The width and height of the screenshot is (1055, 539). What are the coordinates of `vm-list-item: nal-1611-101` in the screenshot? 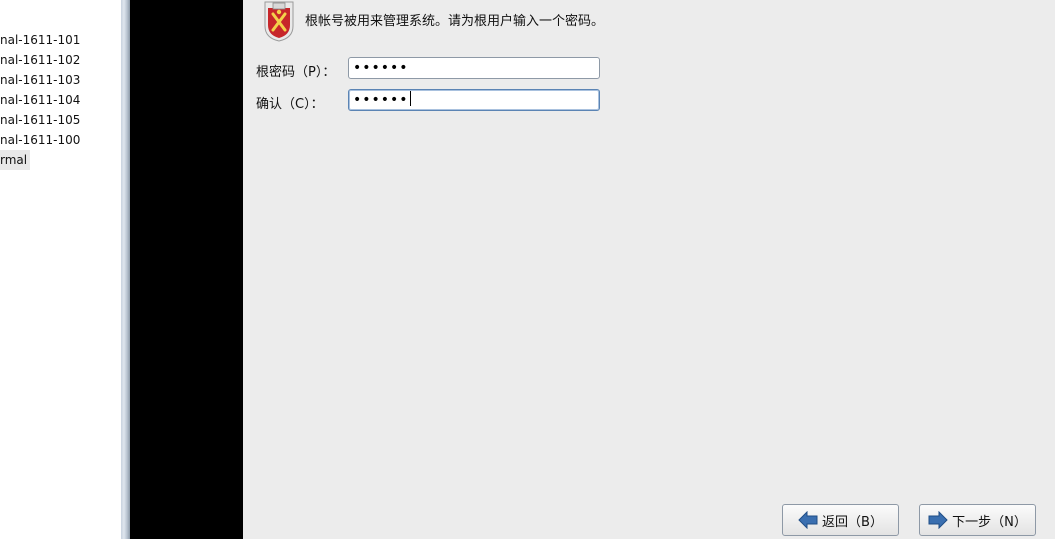 It's located at (40, 40).